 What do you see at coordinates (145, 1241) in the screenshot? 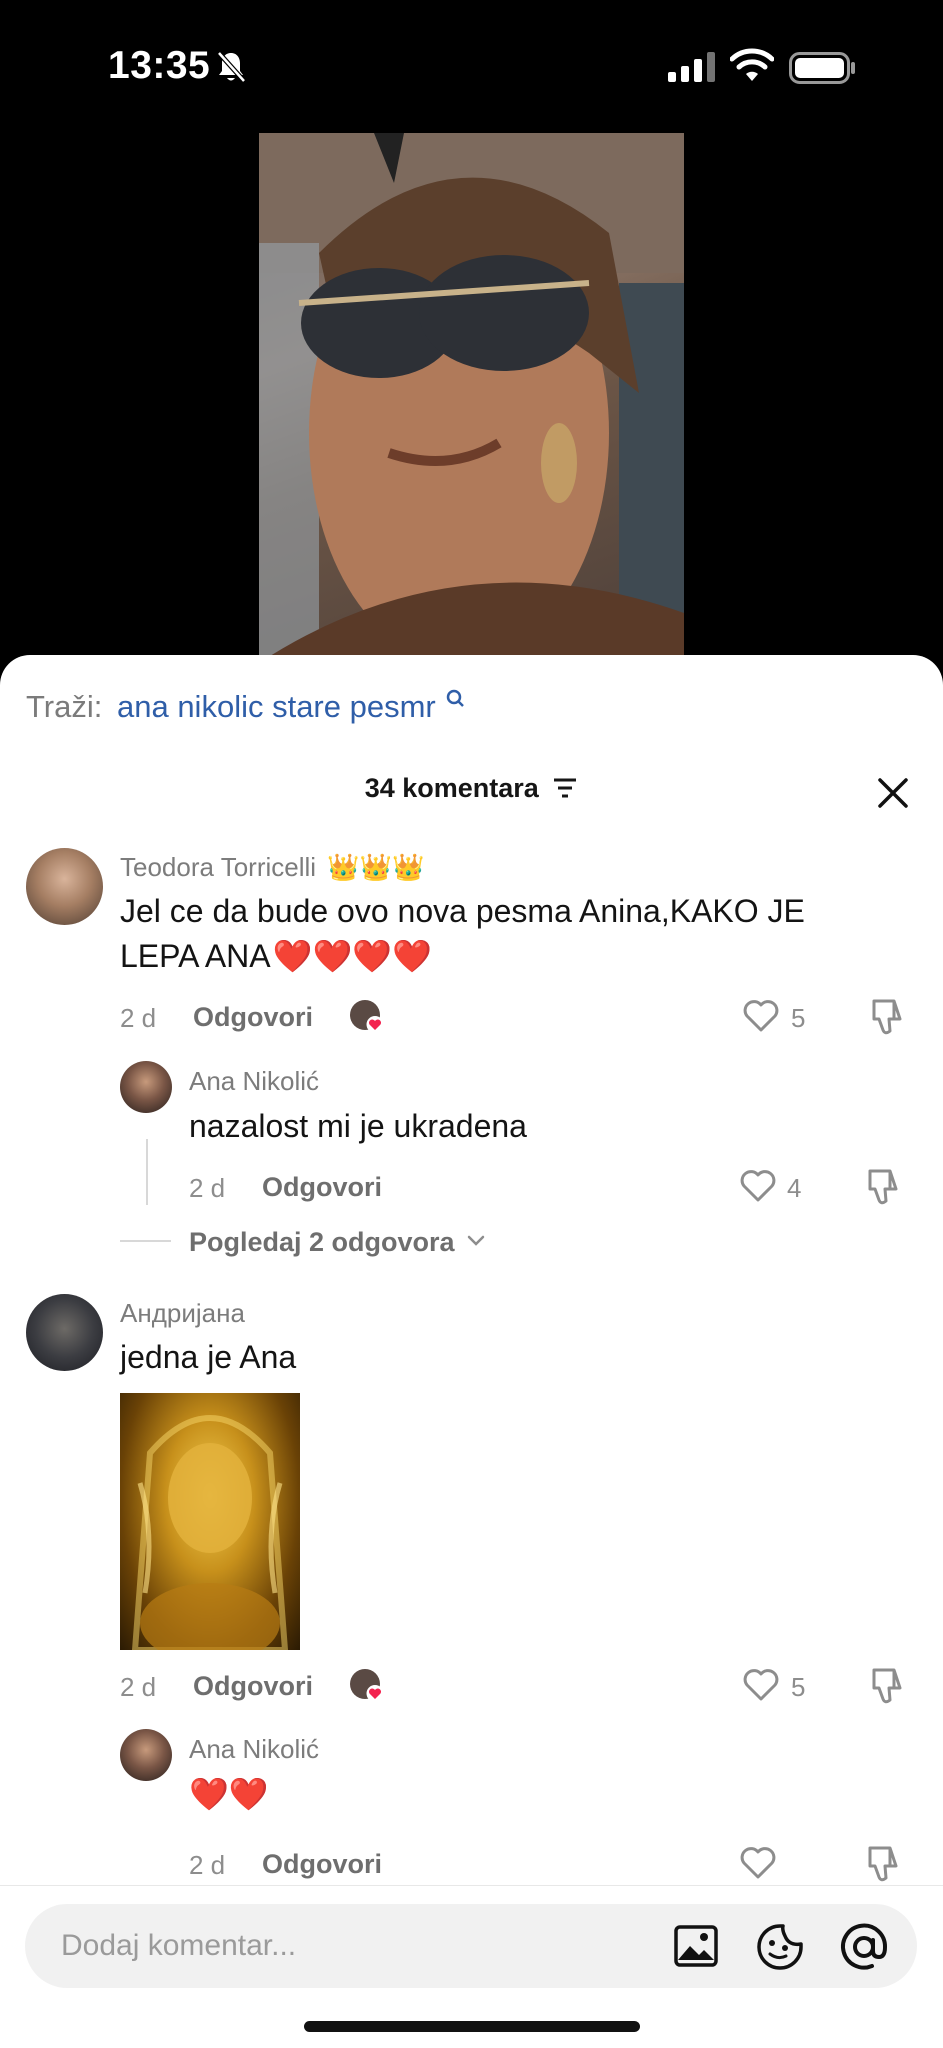
I see `divider` at bounding box center [145, 1241].